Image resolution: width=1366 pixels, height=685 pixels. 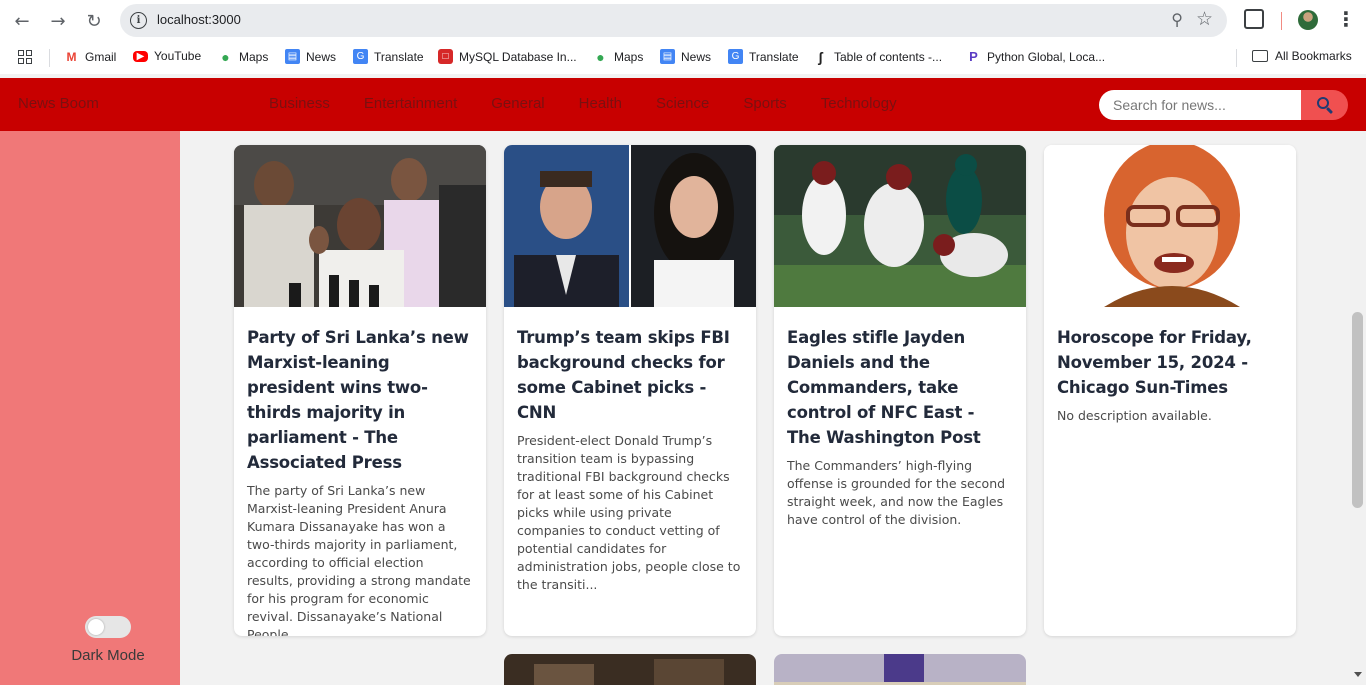 I want to click on bookmark-translate-2: G Translate, so click(x=763, y=56).